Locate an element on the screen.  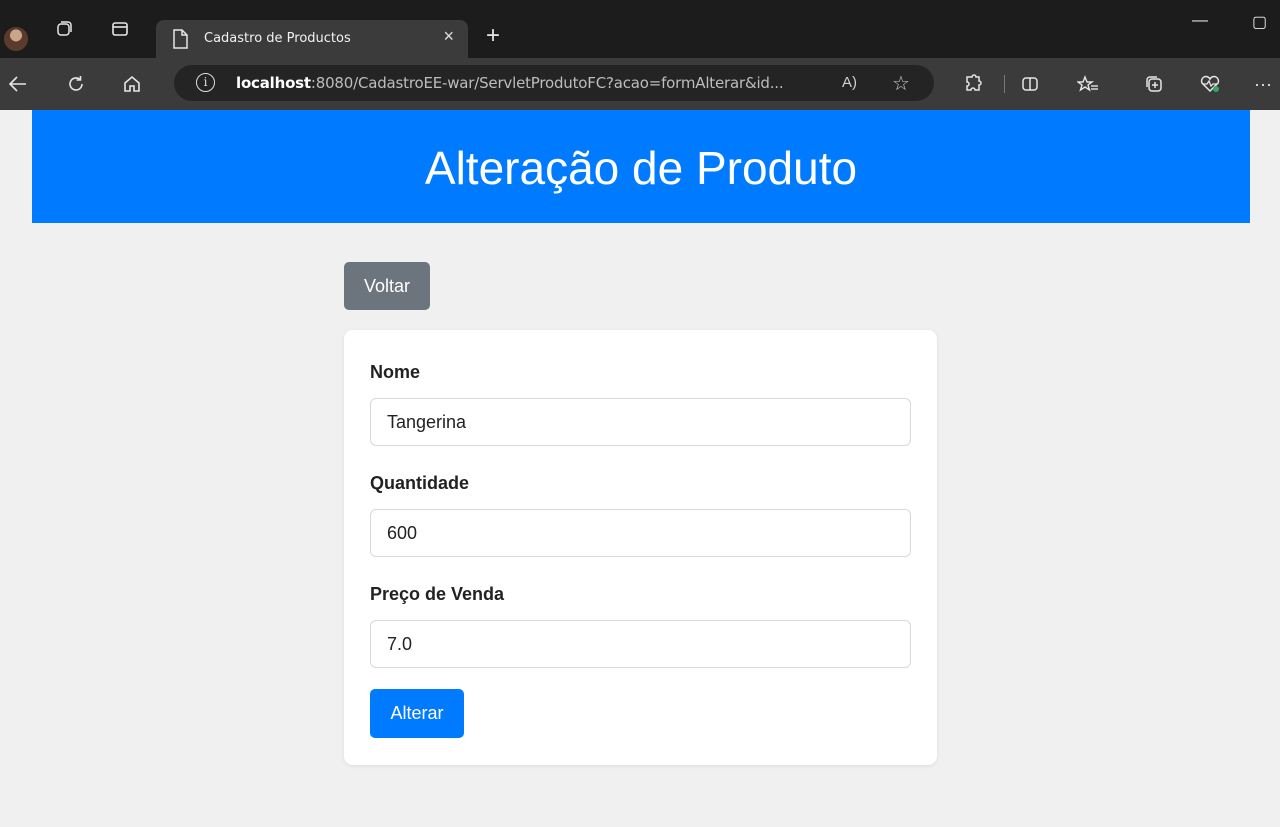
browser-essentials-icon is located at coordinates (1210, 84).